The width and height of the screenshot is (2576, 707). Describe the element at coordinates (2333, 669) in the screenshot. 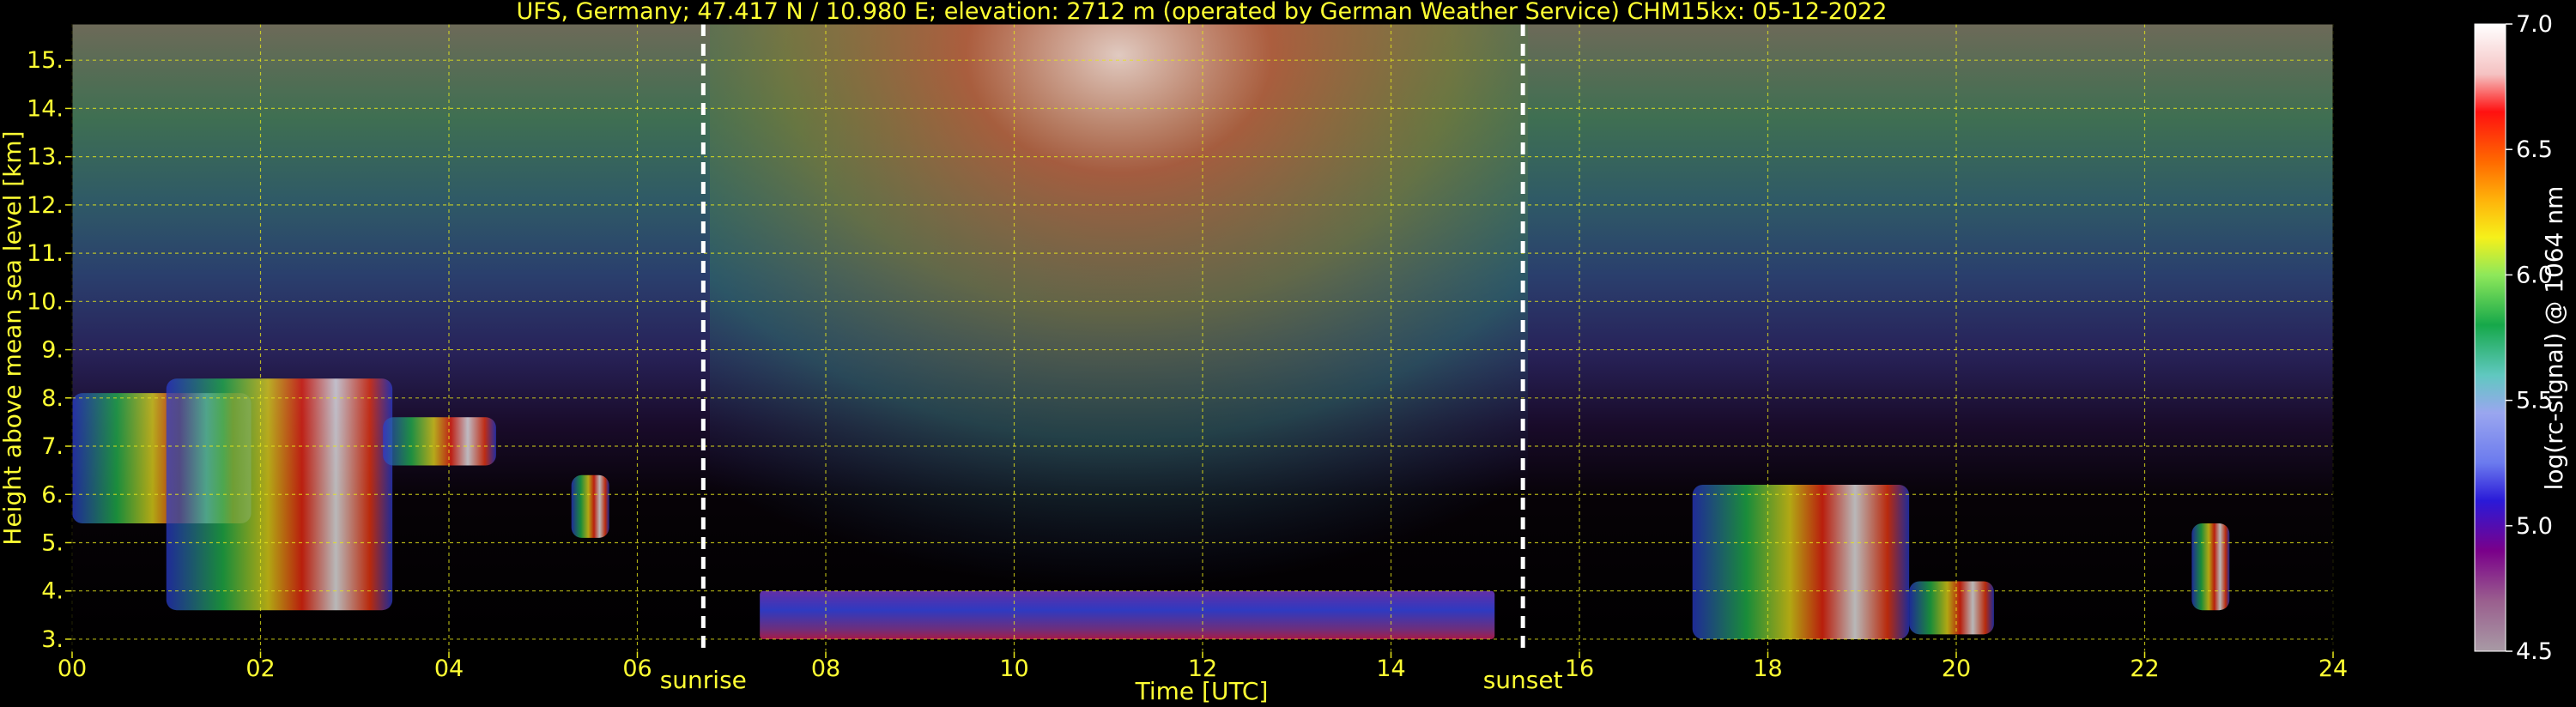

I see `x-tick-label: 24` at that location.